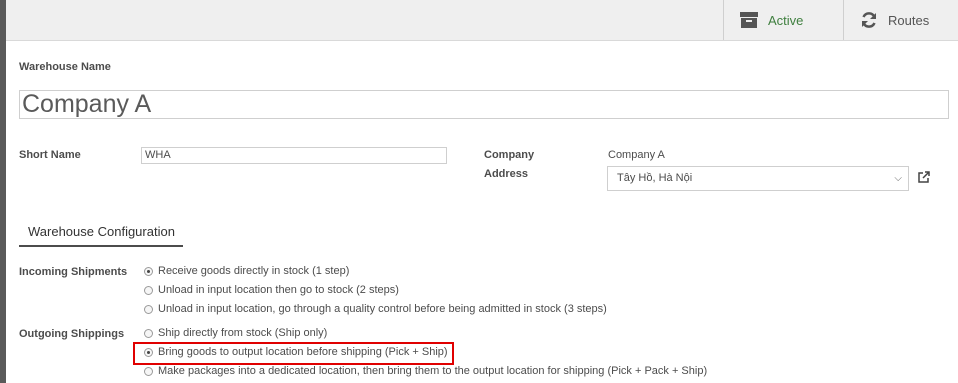  What do you see at coordinates (101, 233) in the screenshot?
I see `tab-warehouse-configuration: Warehouse Configuration` at bounding box center [101, 233].